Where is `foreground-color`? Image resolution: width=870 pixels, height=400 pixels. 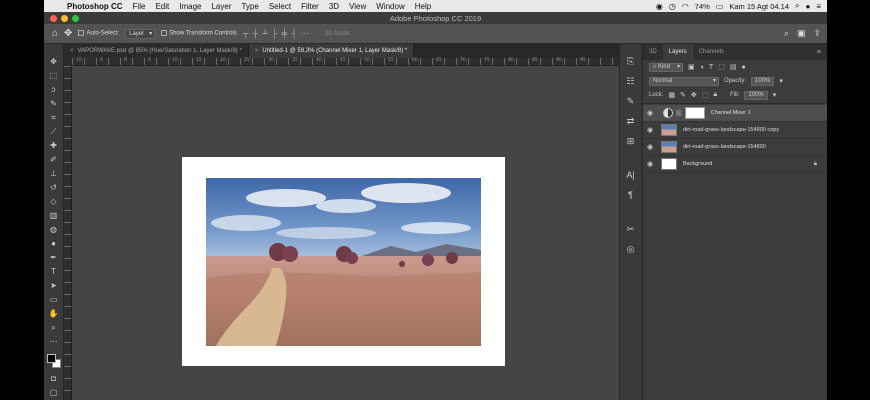 foreground-color is located at coordinates (51, 358).